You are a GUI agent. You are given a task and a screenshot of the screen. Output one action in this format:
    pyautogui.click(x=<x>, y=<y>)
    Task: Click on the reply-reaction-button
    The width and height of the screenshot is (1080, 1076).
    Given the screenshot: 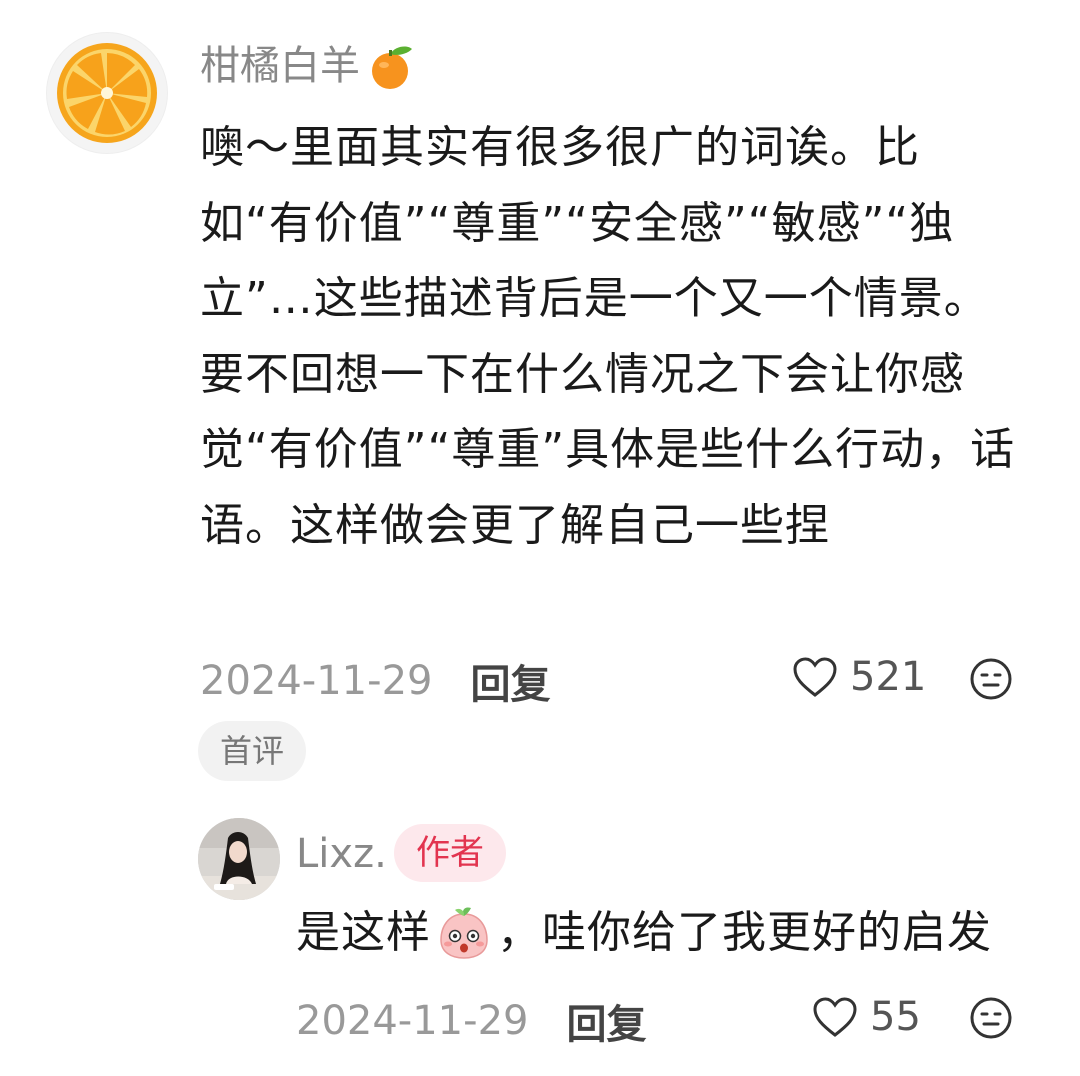 What is the action you would take?
    pyautogui.click(x=991, y=1020)
    